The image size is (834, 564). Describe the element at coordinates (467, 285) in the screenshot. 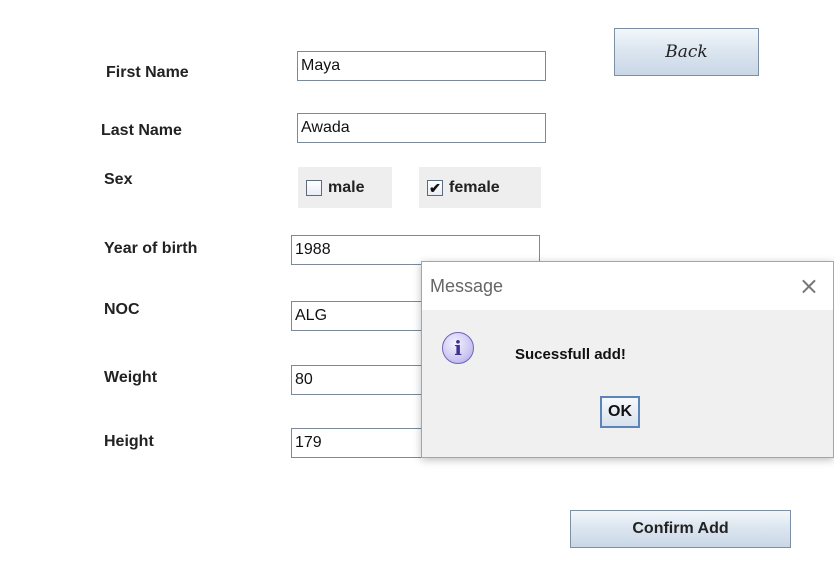

I see `dialog-title: Message` at that location.